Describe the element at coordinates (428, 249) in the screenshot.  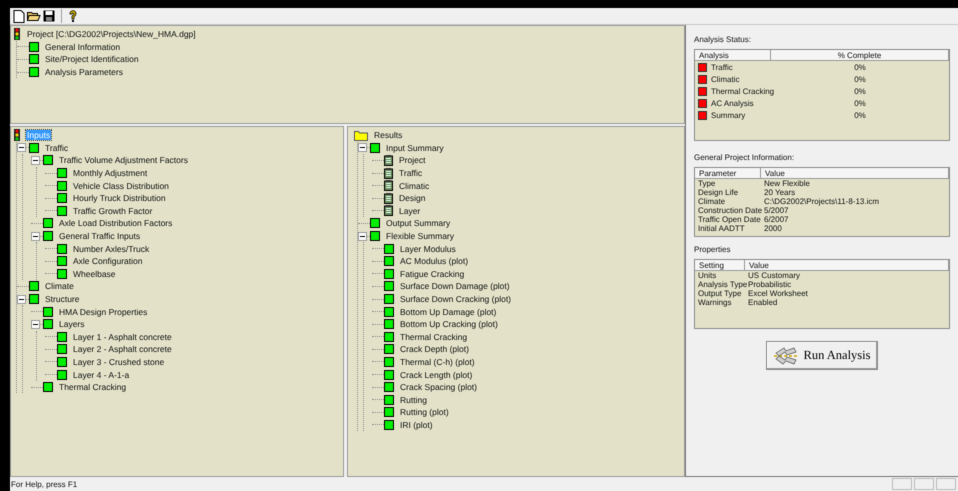
I see `tree-item: Layer Modulus` at that location.